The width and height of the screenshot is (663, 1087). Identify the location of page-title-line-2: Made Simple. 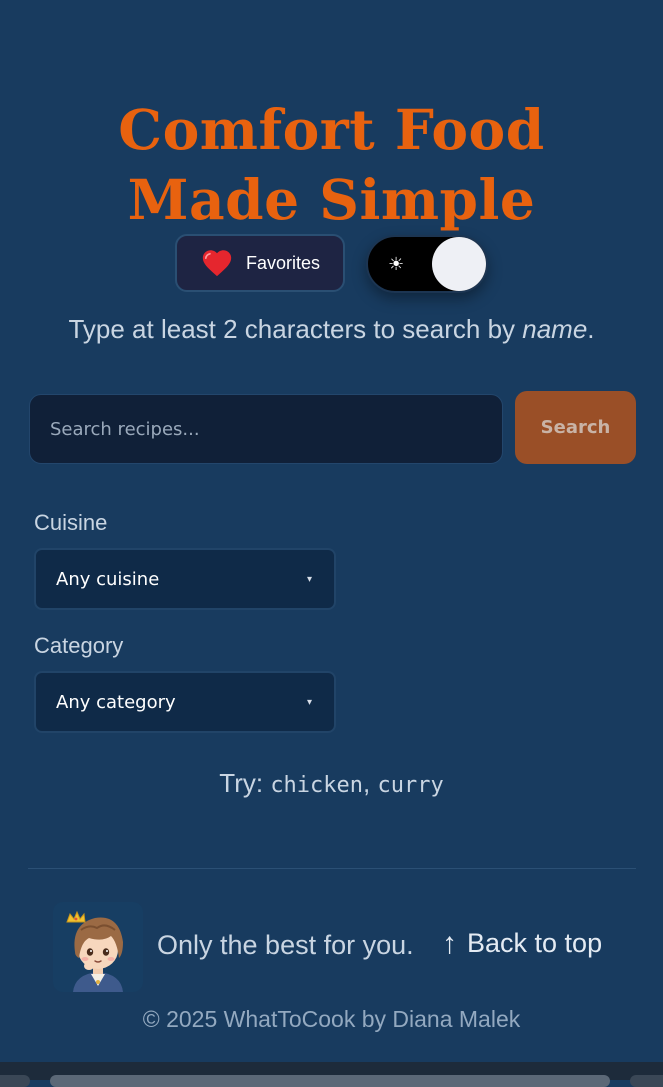
(331, 199).